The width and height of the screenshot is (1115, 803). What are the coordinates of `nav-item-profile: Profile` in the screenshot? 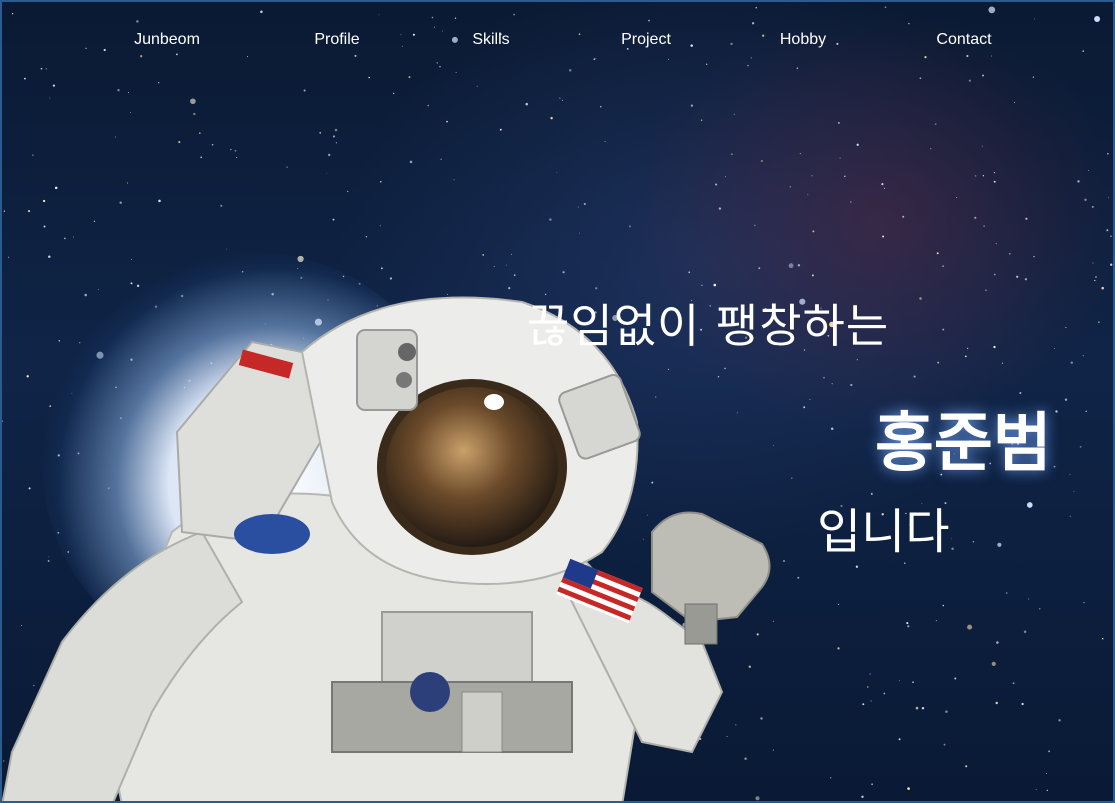 It's located at (336, 40).